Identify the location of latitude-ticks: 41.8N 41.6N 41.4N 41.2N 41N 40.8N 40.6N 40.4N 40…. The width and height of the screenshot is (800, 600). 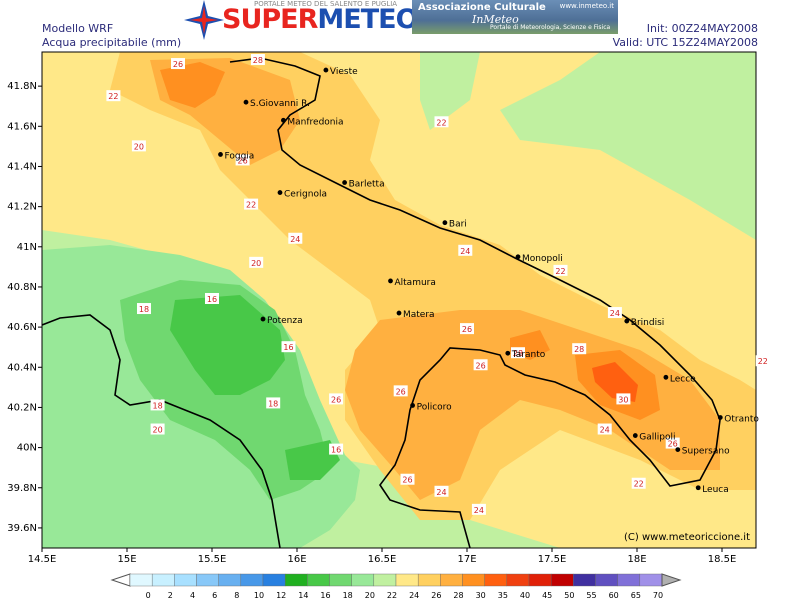
(24, 307).